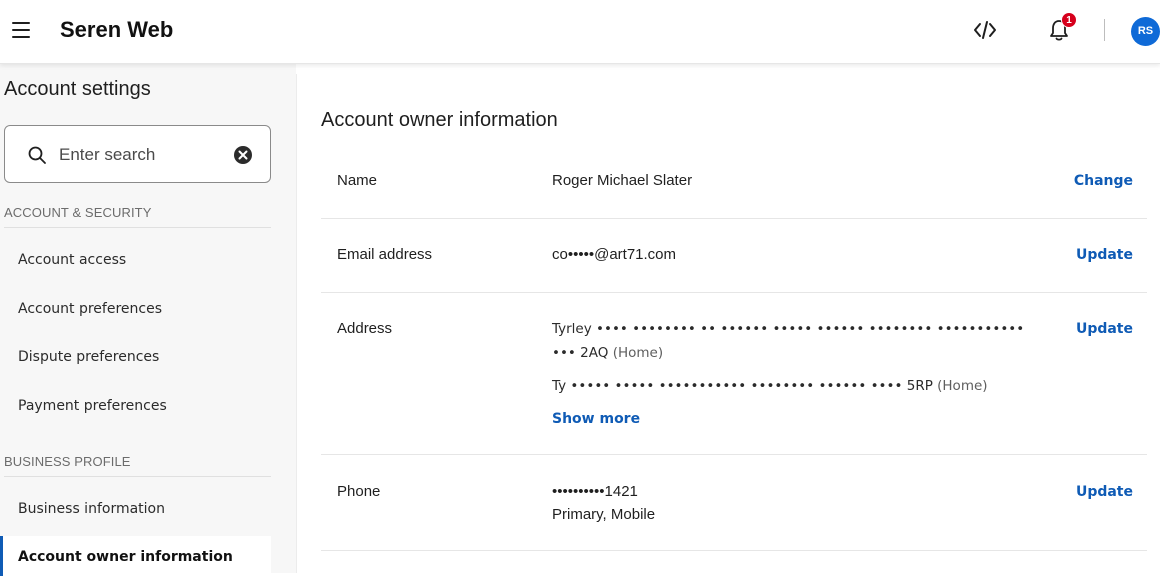  What do you see at coordinates (117, 29) in the screenshot?
I see `app-title: Seren Web` at bounding box center [117, 29].